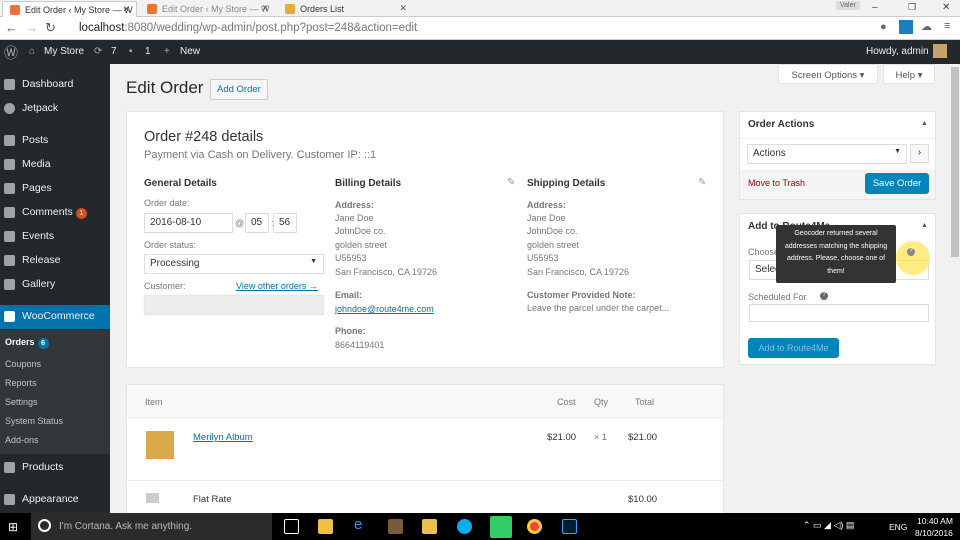 This screenshot has width=960, height=540. What do you see at coordinates (58, 316) in the screenshot?
I see `label: WooCommerce` at bounding box center [58, 316].